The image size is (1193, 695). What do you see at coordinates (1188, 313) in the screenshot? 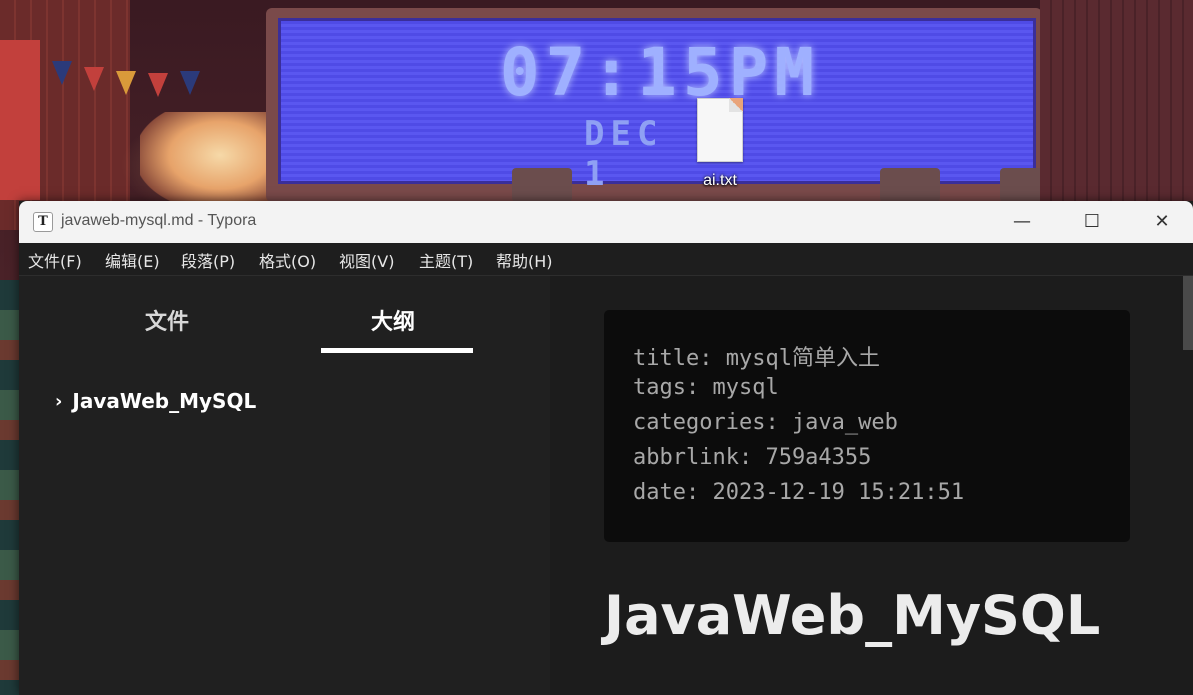
I see `scrollbar-thumb` at bounding box center [1188, 313].